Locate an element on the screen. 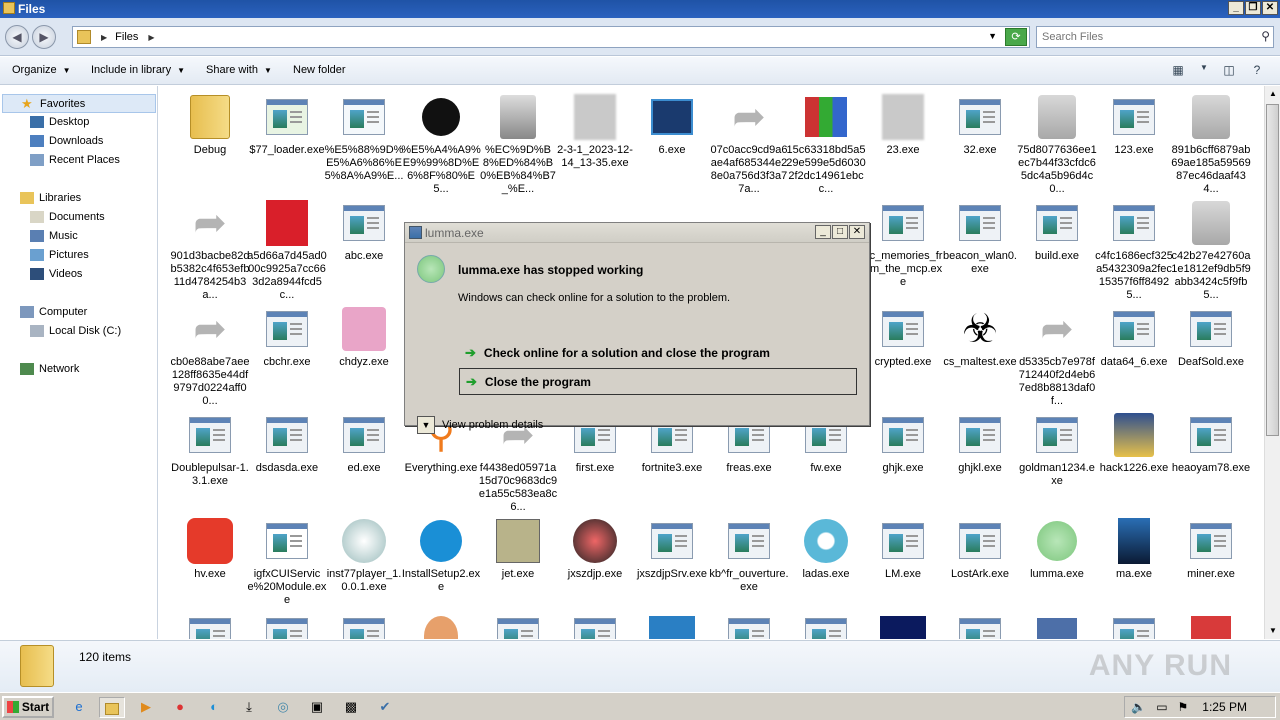  file-item: 2-3-1_2023-12-14_13-35.exe is located at coordinates (595, 132).